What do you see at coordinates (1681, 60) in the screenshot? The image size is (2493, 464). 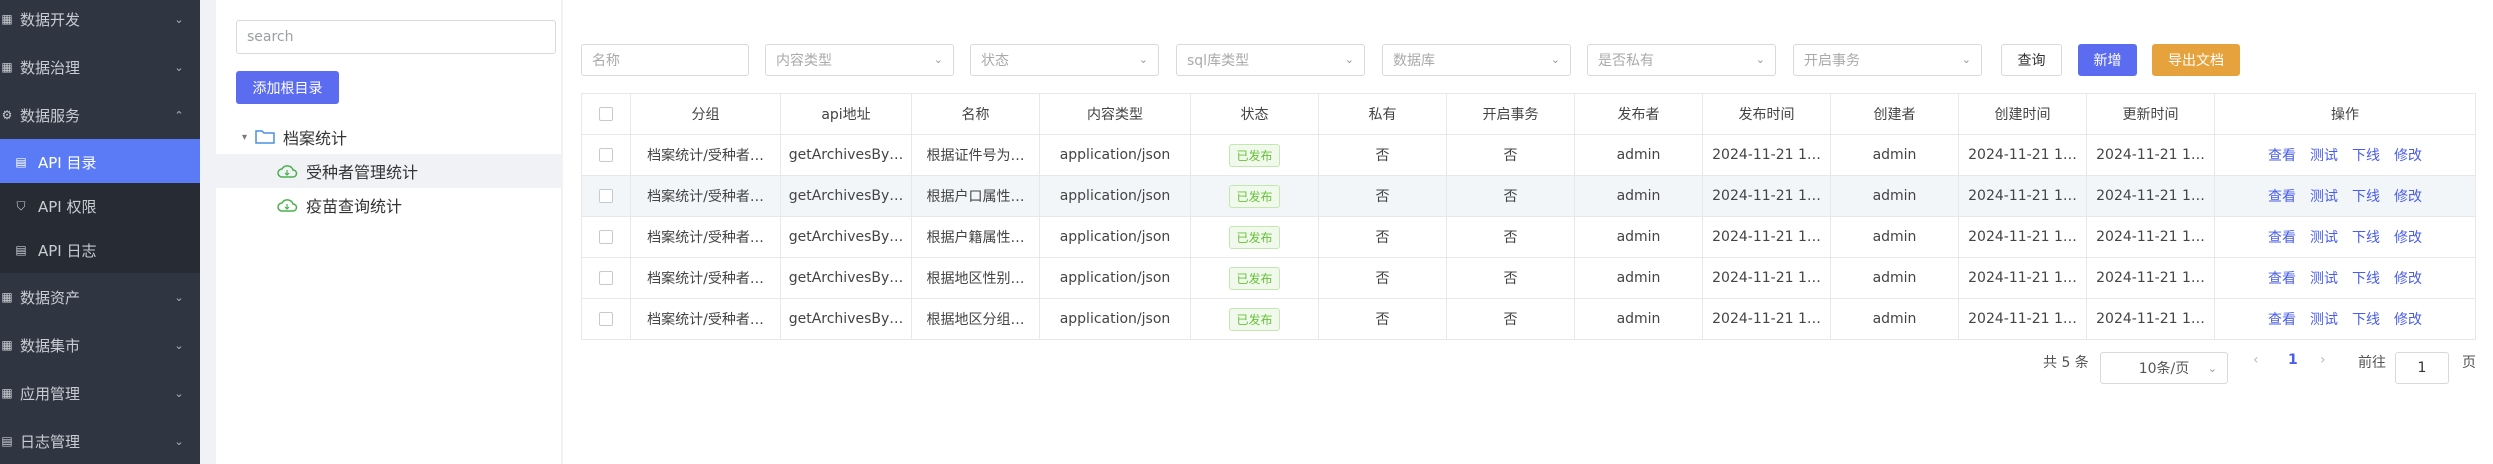 I see `private-select: 是否私有 ⌄` at bounding box center [1681, 60].